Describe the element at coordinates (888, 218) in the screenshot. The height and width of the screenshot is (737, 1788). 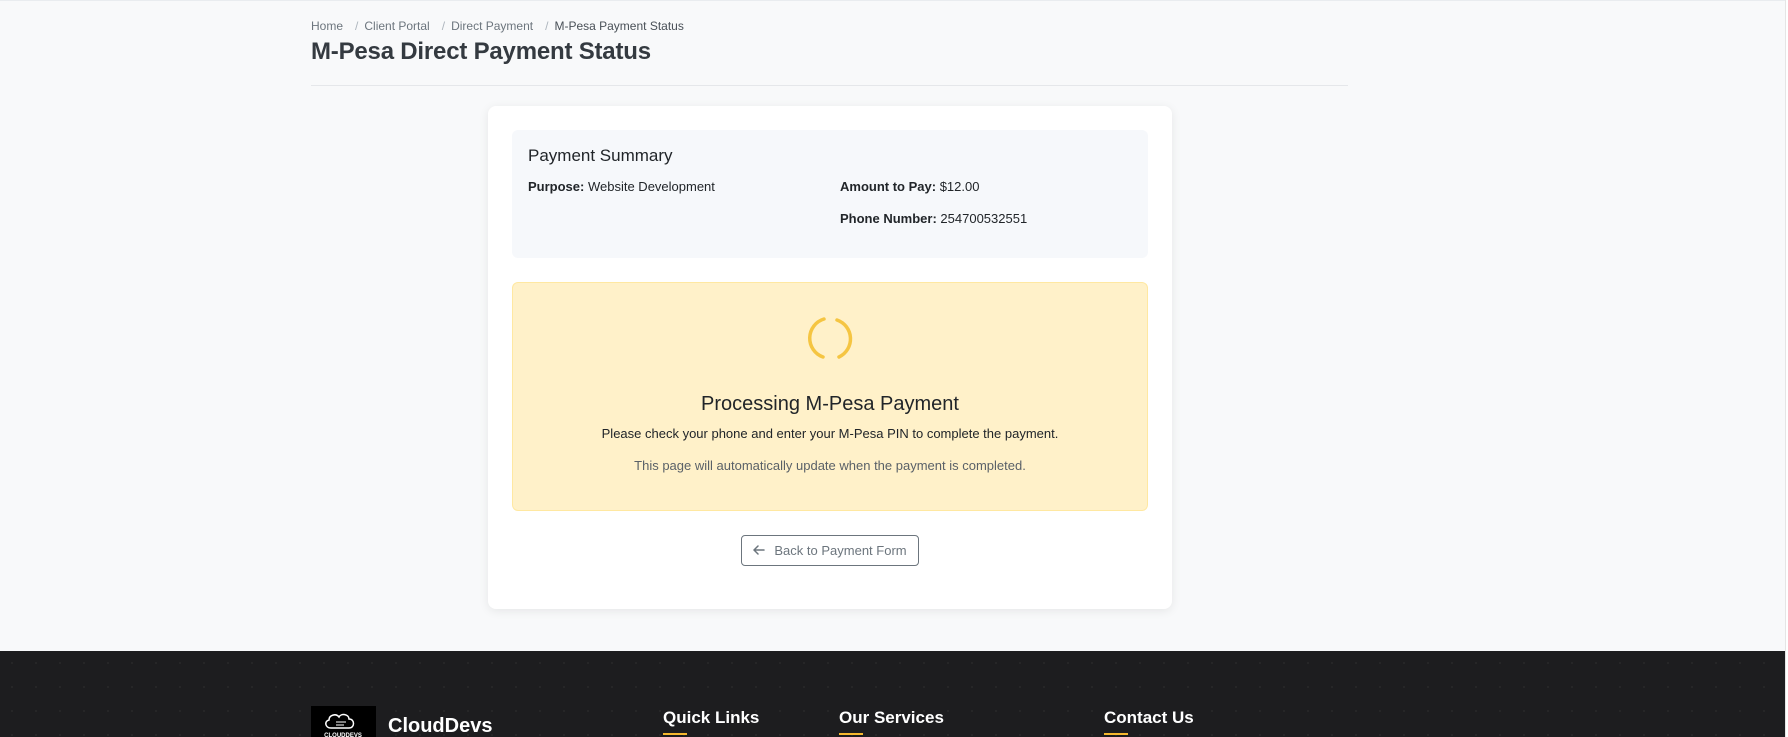
I see `phone-label: Phone Number:` at that location.